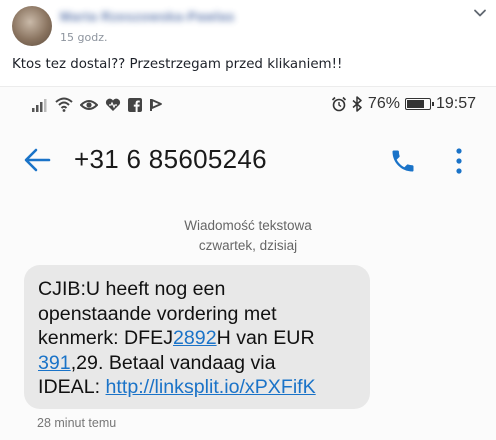 The width and height of the screenshot is (496, 440). Describe the element at coordinates (157, 313) in the screenshot. I see `message-line-2: openstaande vordering met` at that location.